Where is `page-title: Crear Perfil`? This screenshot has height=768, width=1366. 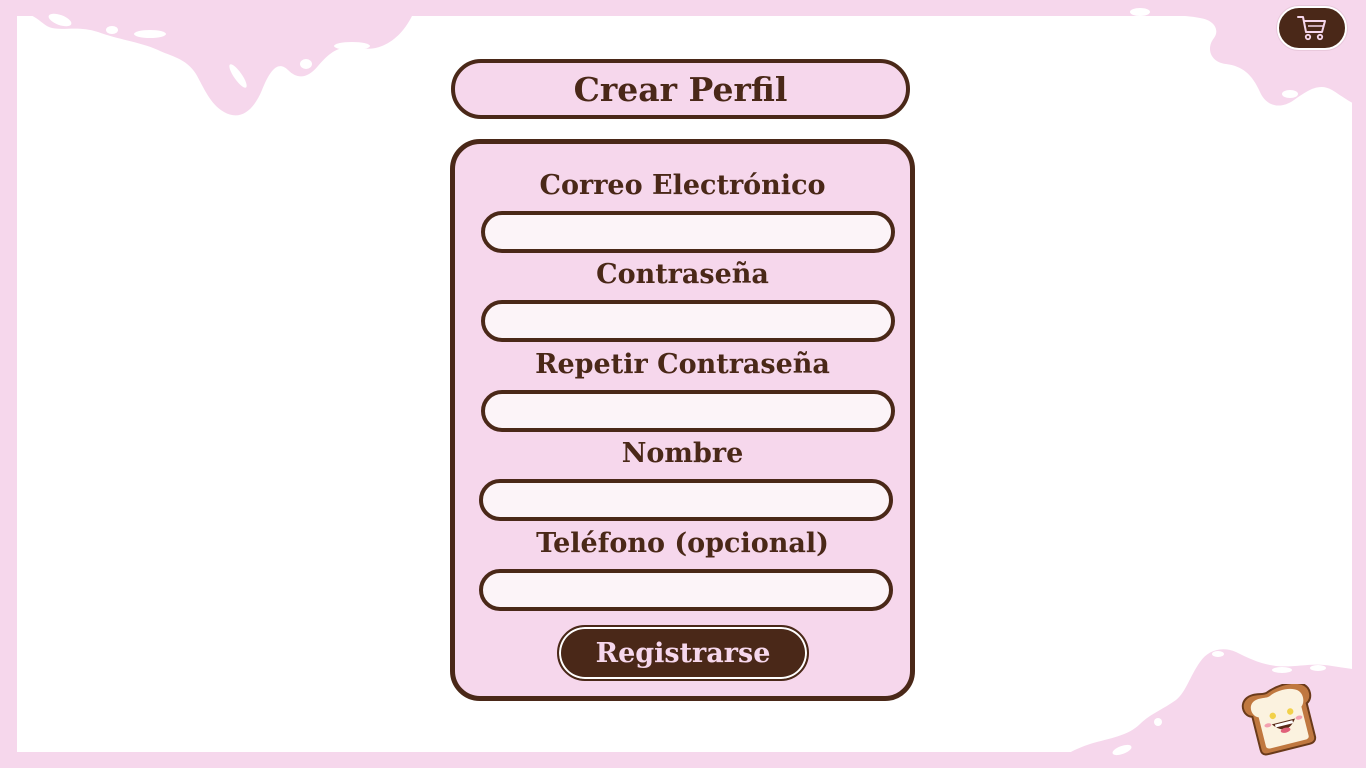 page-title: Crear Perfil is located at coordinates (680, 89).